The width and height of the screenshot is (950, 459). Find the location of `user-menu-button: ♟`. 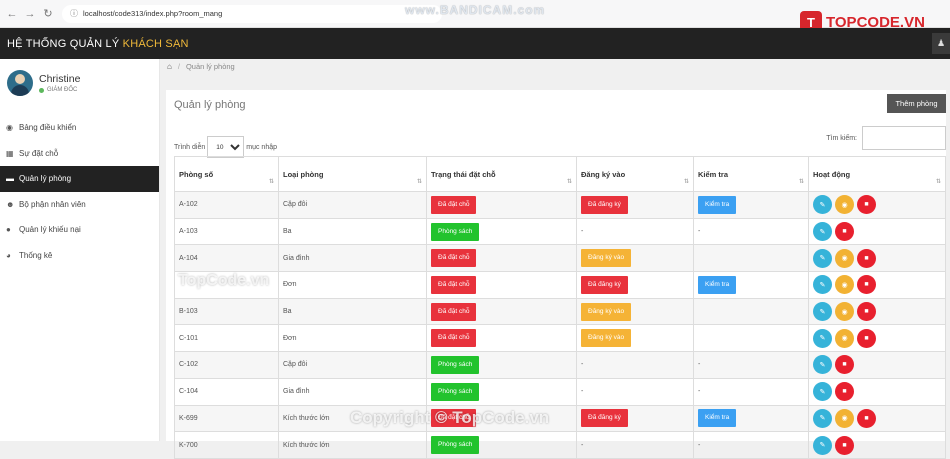

user-menu-button: ♟ is located at coordinates (941, 43).